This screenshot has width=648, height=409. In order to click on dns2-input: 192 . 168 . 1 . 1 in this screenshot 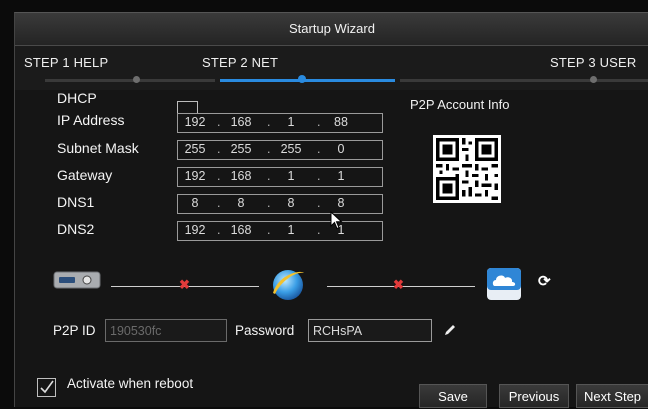, I will do `click(280, 231)`.